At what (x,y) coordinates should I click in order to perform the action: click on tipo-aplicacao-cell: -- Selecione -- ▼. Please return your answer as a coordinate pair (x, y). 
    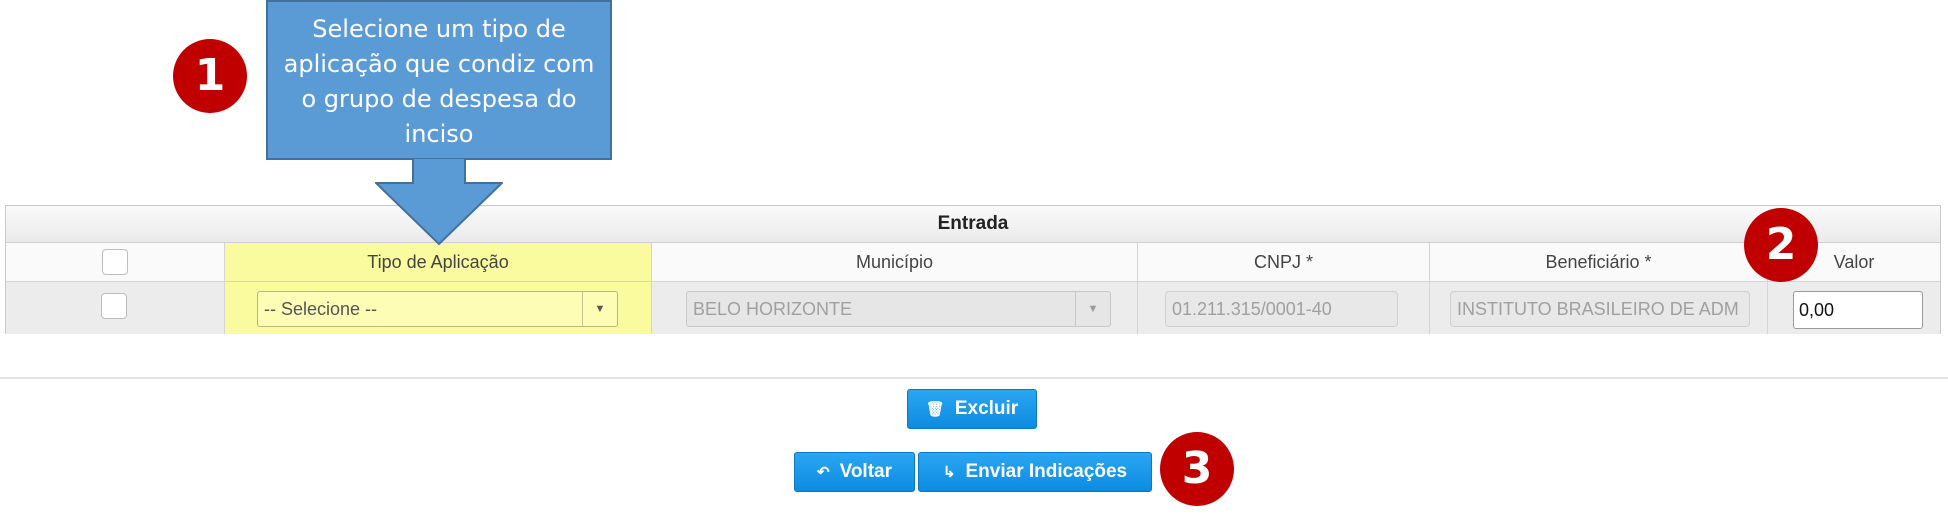
    Looking at the image, I should click on (438, 308).